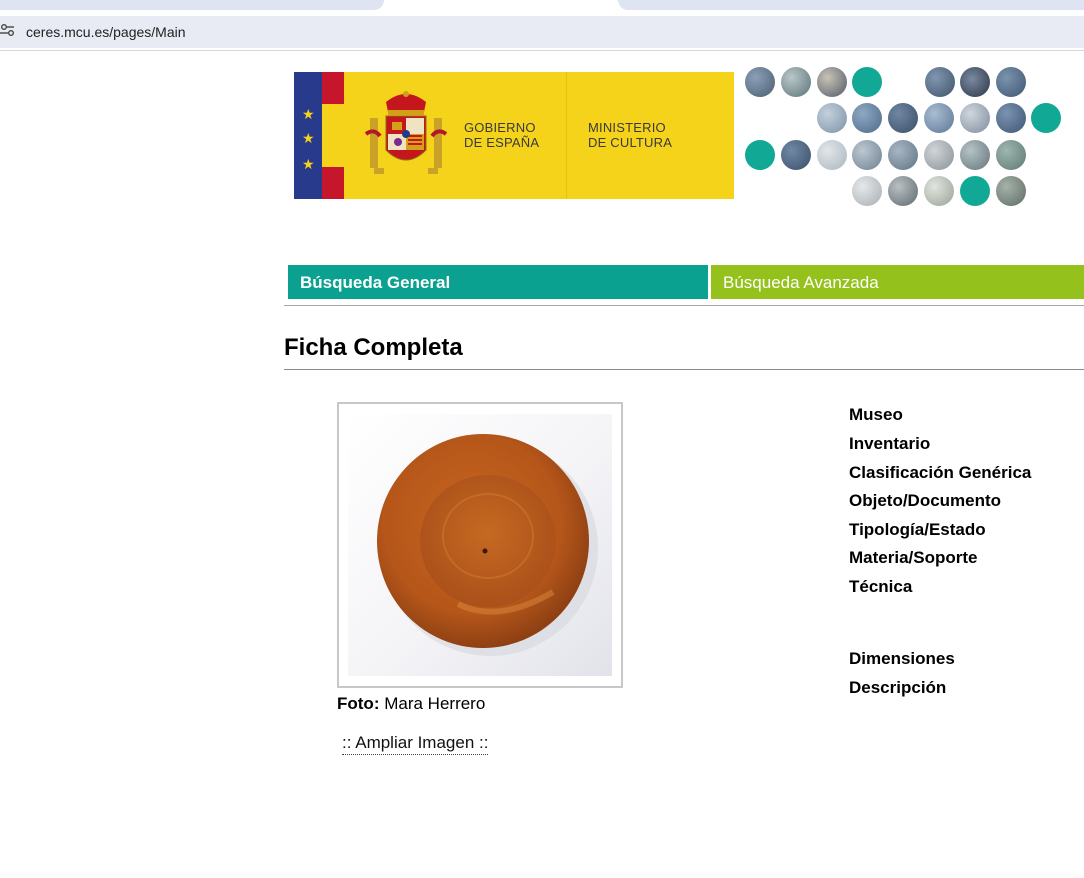  Describe the element at coordinates (902, 658) in the screenshot. I see `field-dimensiones: Dimensiones` at that location.